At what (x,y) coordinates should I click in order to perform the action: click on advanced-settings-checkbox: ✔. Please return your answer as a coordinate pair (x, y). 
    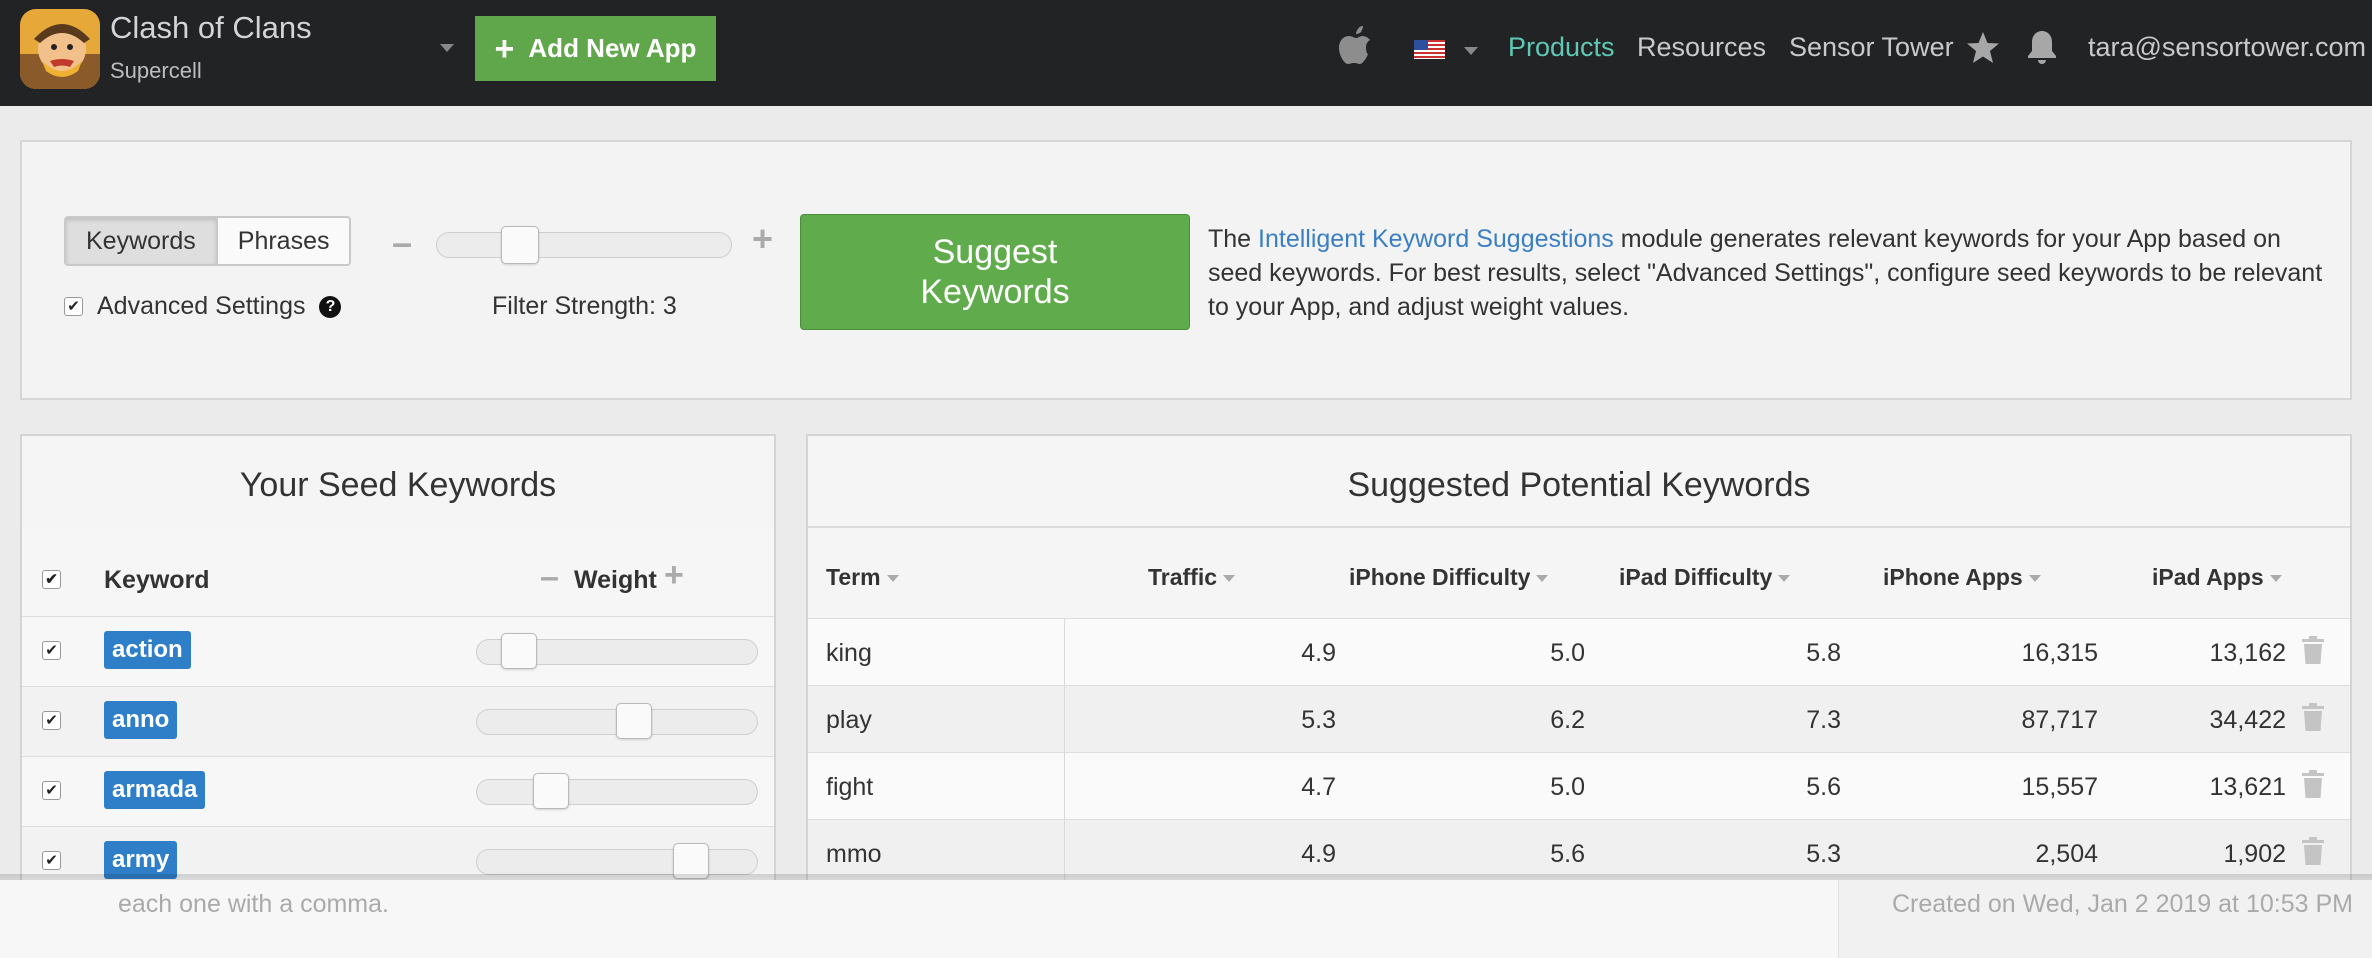
    Looking at the image, I should click on (73, 306).